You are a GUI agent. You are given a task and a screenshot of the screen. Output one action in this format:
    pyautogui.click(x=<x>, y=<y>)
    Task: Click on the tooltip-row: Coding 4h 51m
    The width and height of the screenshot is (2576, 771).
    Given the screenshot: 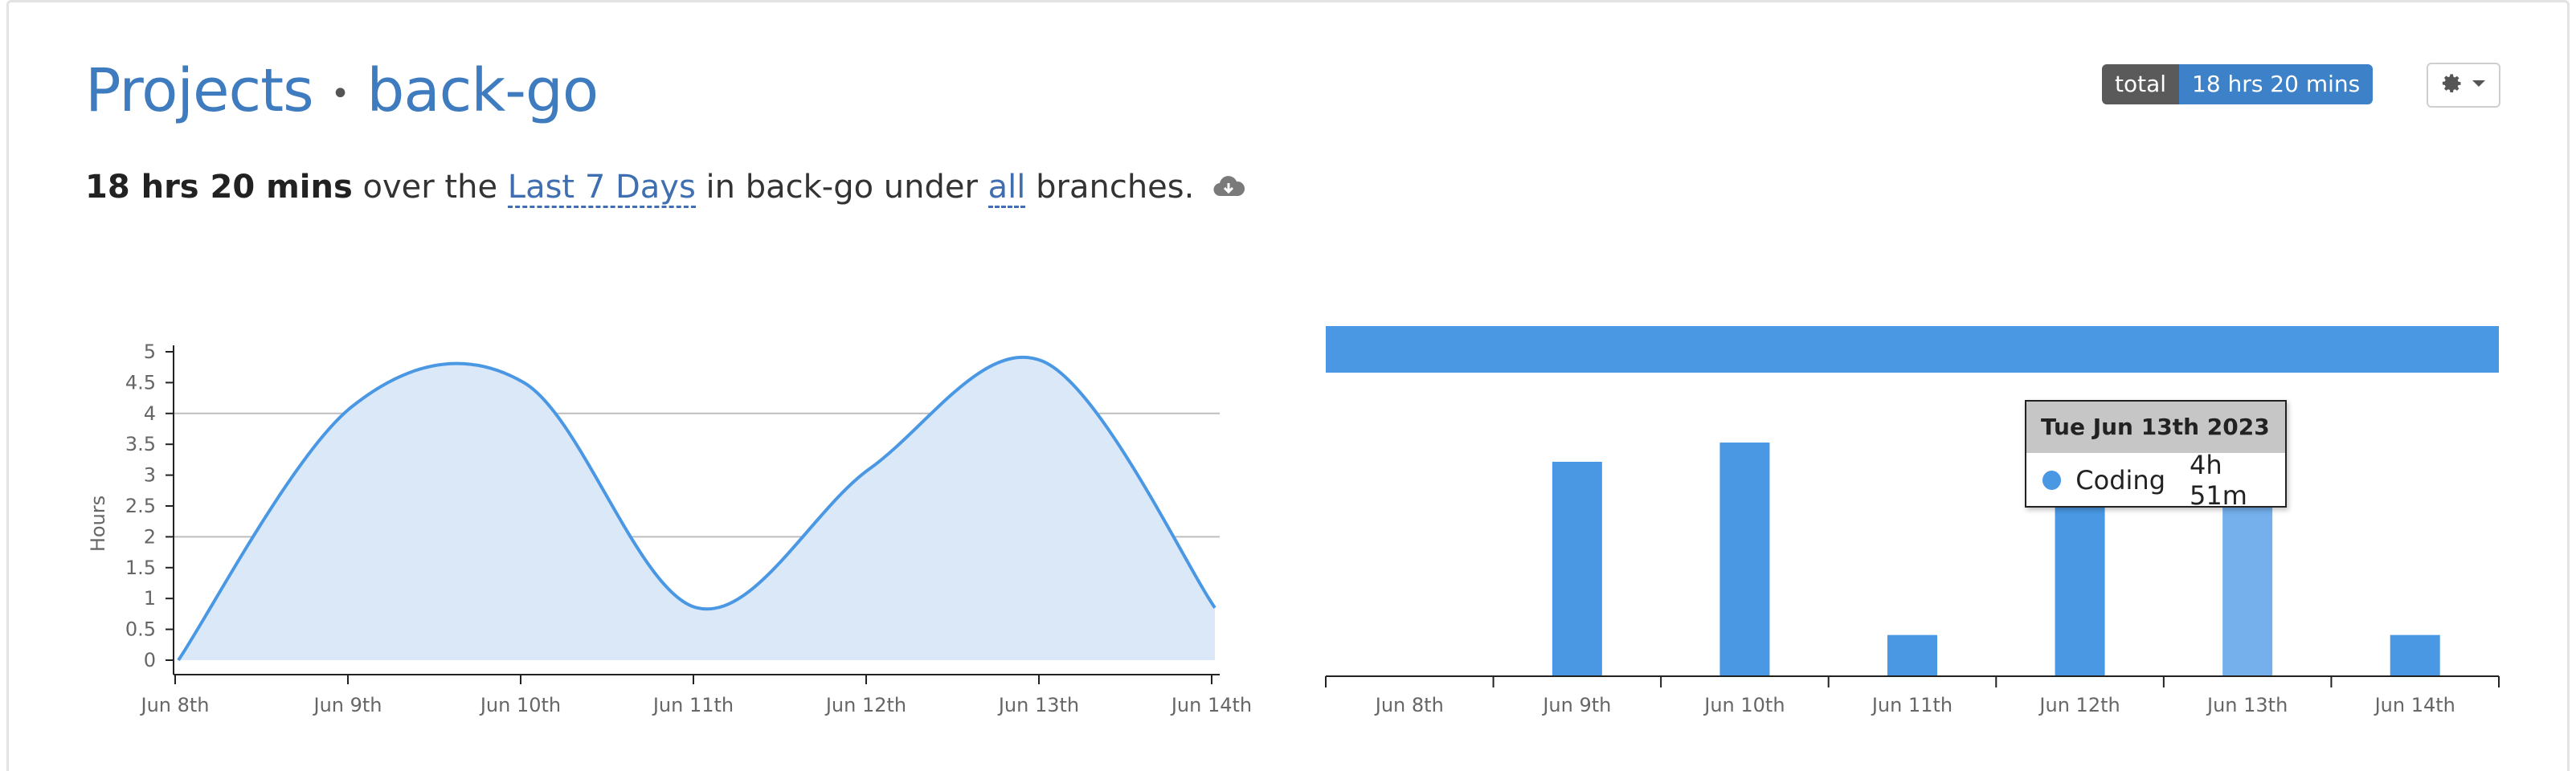 What is the action you would take?
    pyautogui.click(x=2155, y=480)
    